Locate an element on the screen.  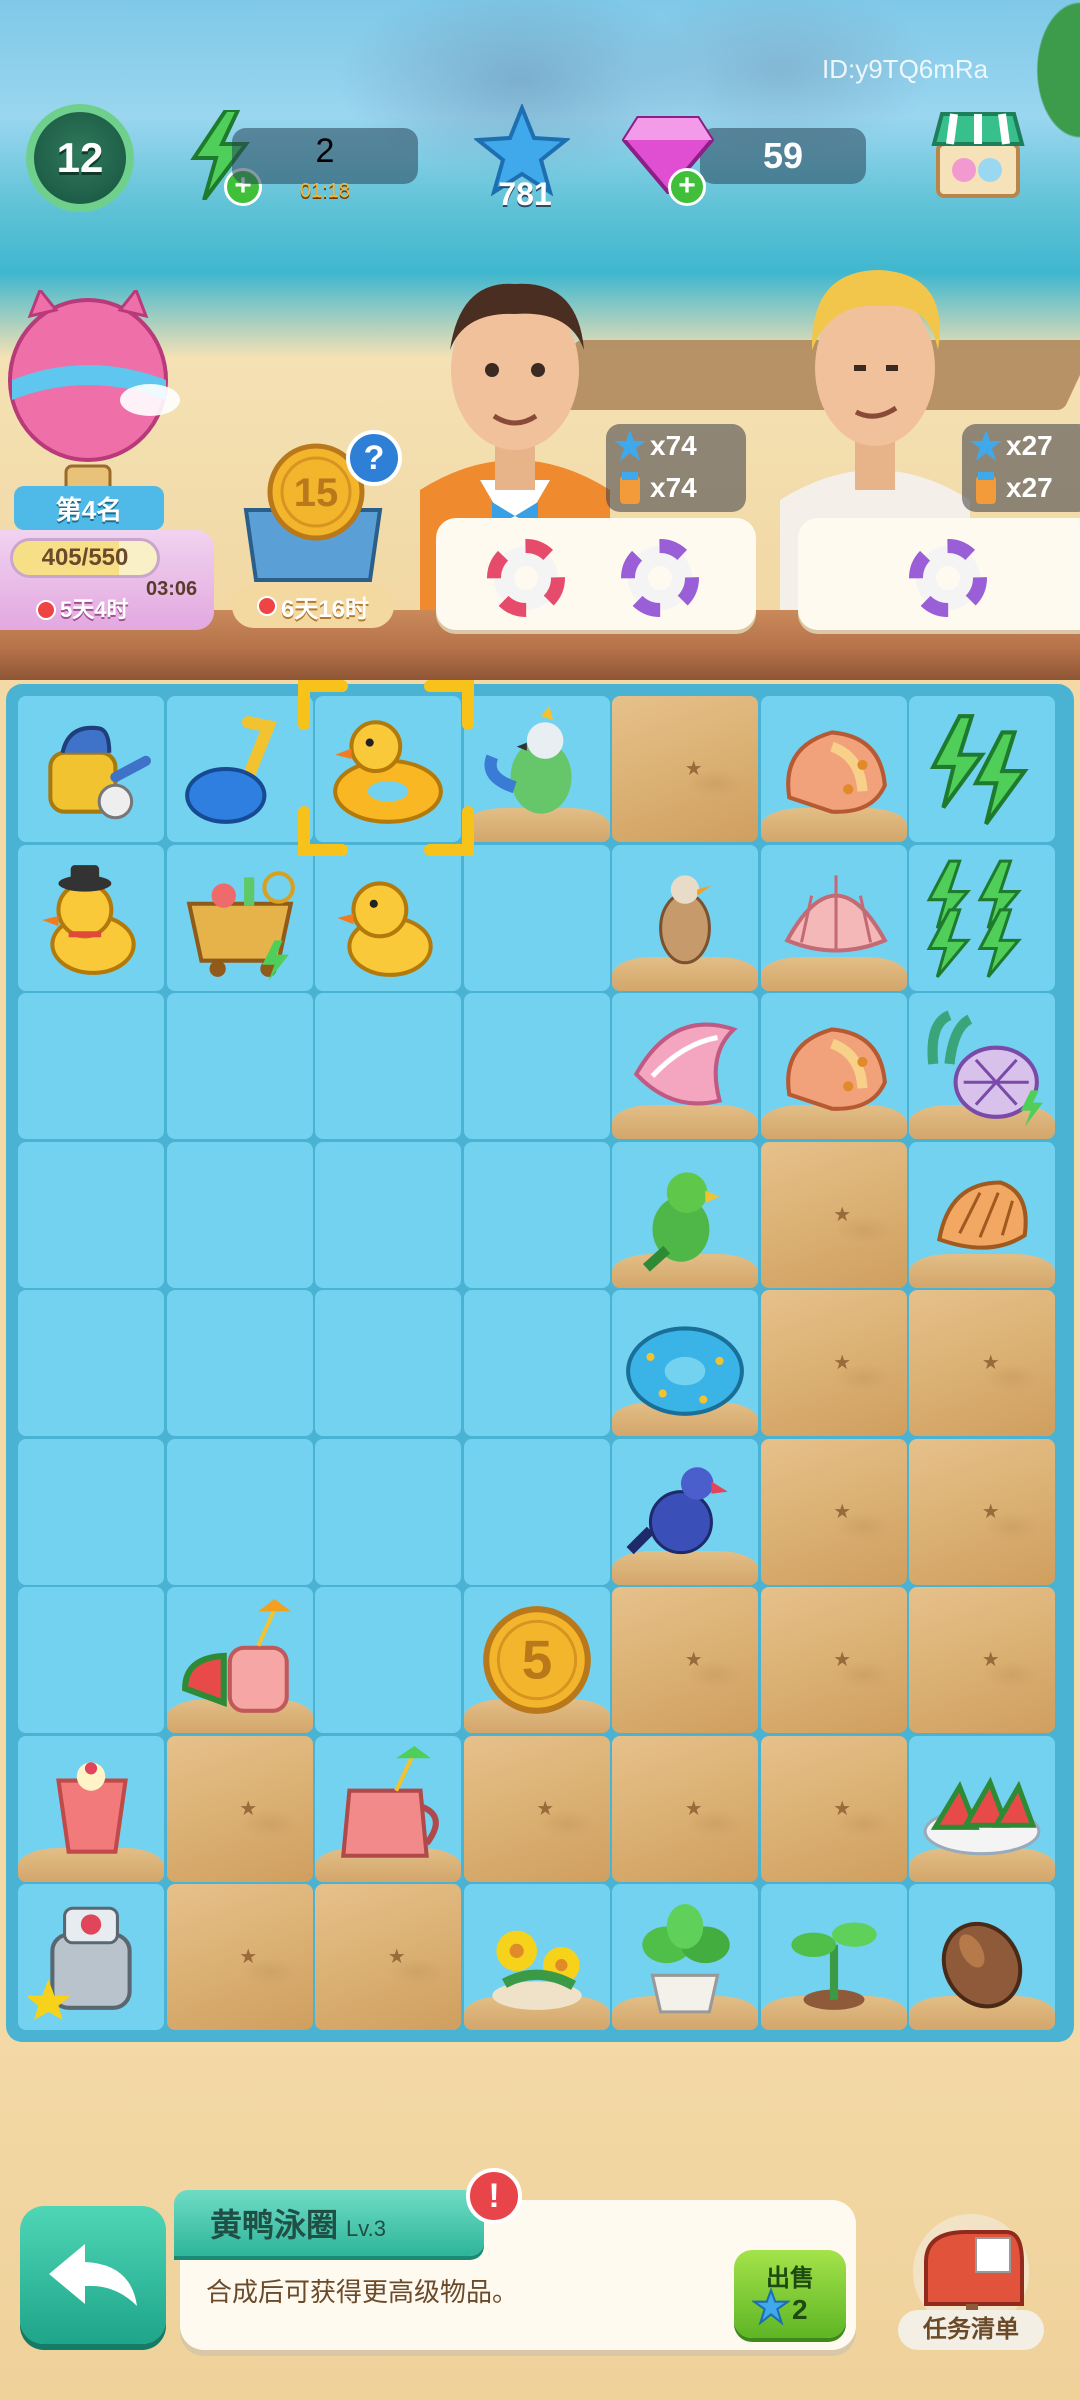
watermelon-juice-icon is located at coordinates (240, 1660).